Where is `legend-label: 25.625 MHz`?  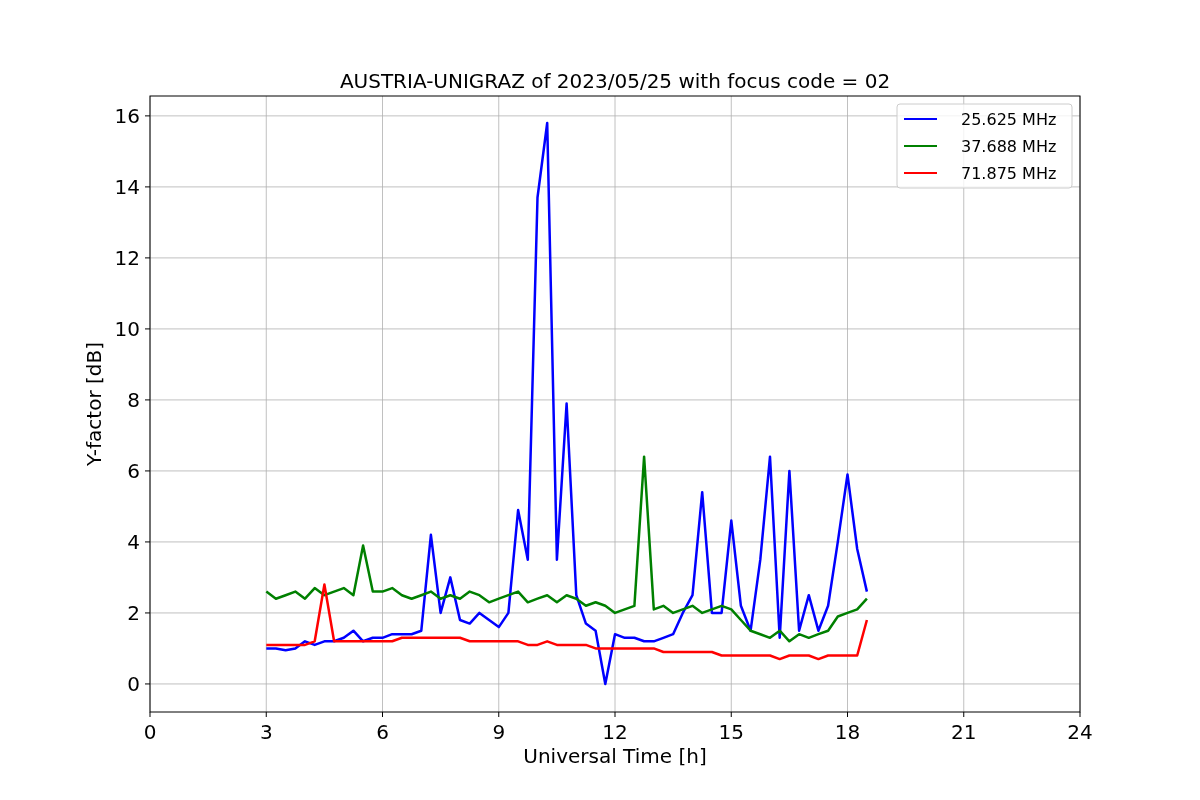
legend-label: 25.625 MHz is located at coordinates (1009, 119).